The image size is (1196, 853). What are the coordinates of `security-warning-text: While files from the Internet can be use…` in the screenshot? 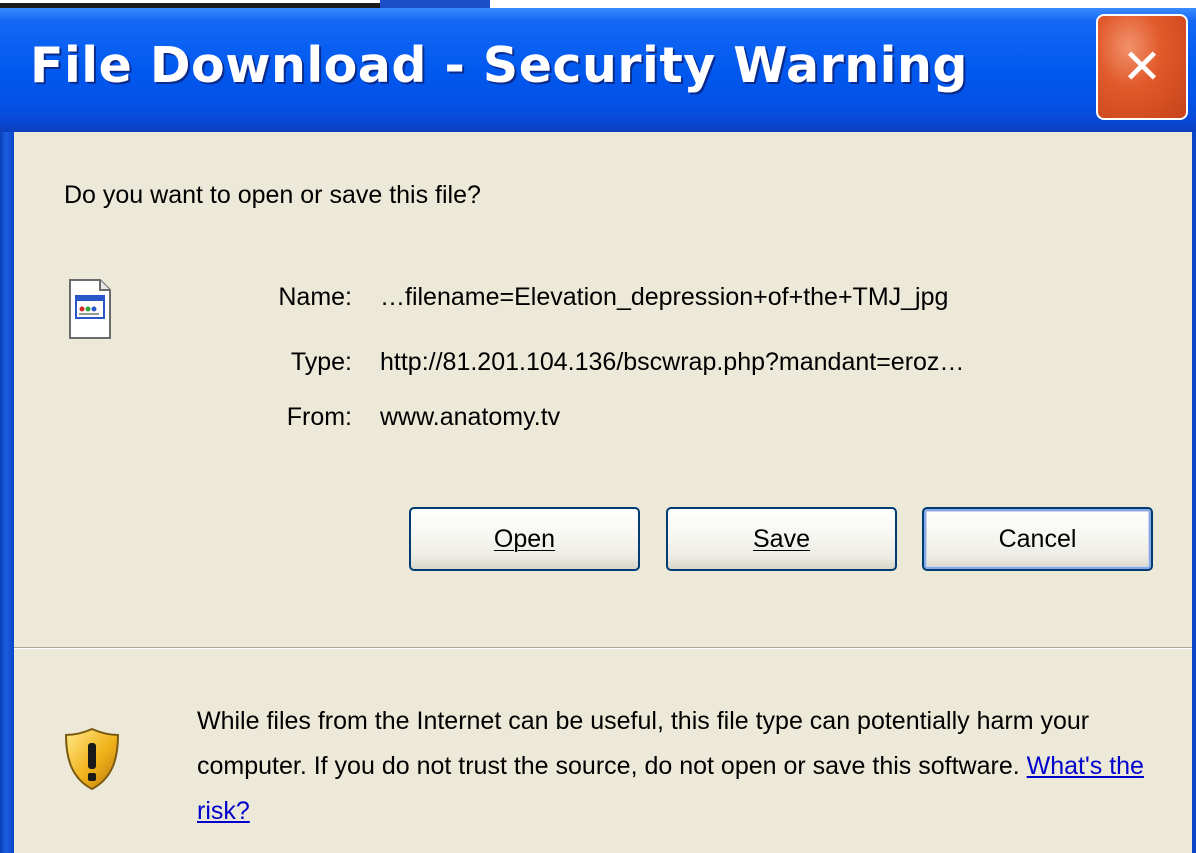 It's located at (687, 766).